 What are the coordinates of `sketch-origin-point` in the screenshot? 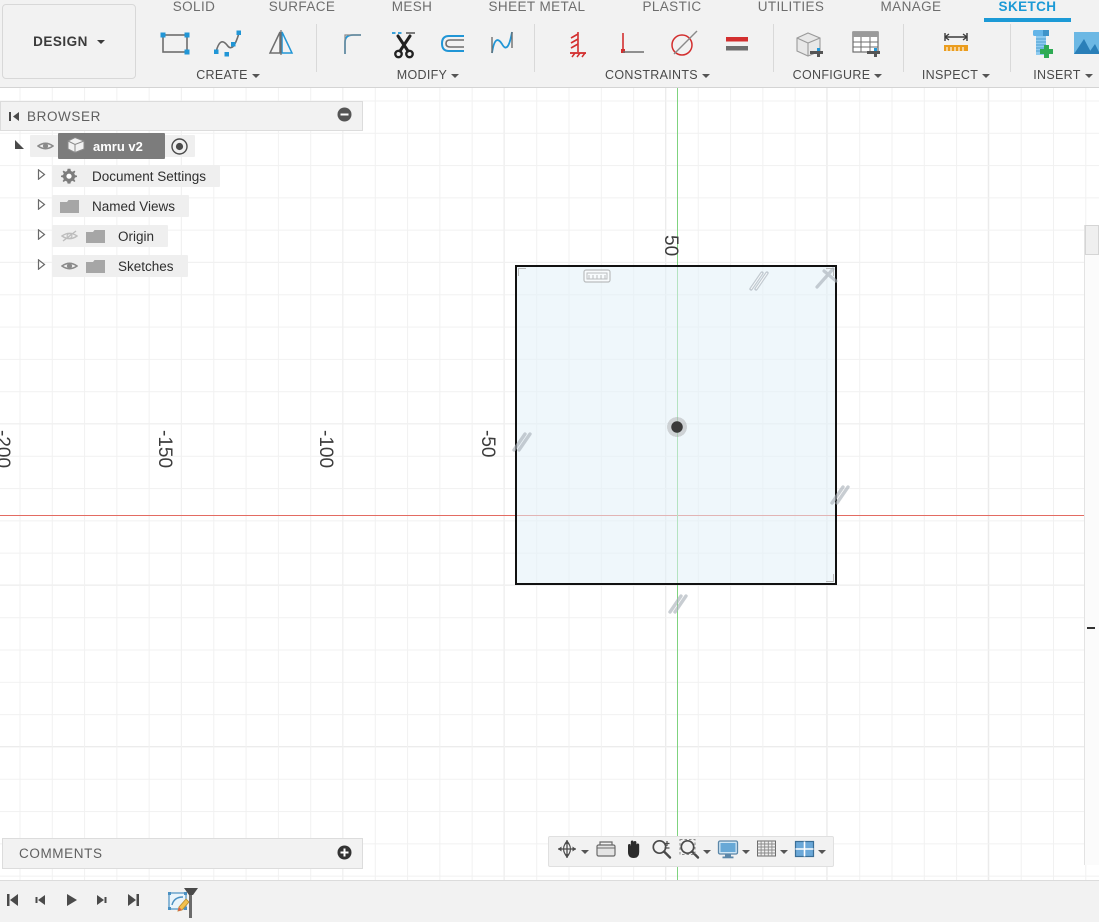 It's located at (677, 427).